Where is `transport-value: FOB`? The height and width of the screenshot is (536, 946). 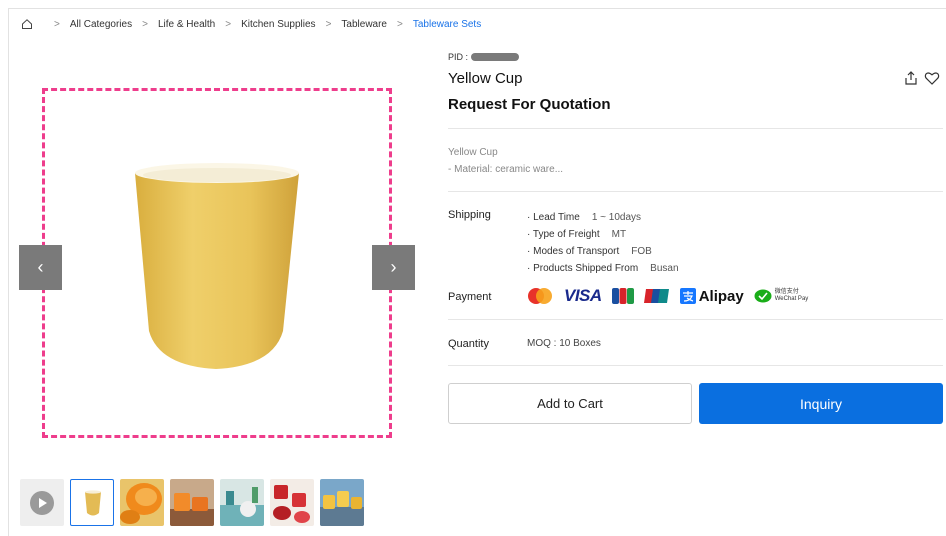 transport-value: FOB is located at coordinates (641, 251).